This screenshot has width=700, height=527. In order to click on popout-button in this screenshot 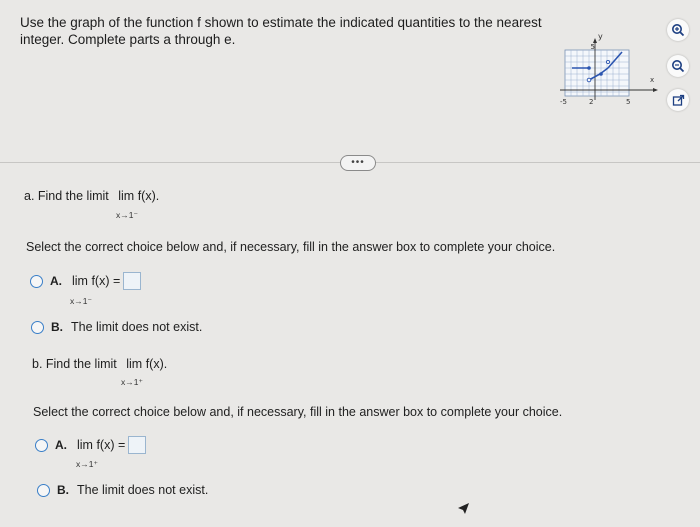, I will do `click(678, 100)`.